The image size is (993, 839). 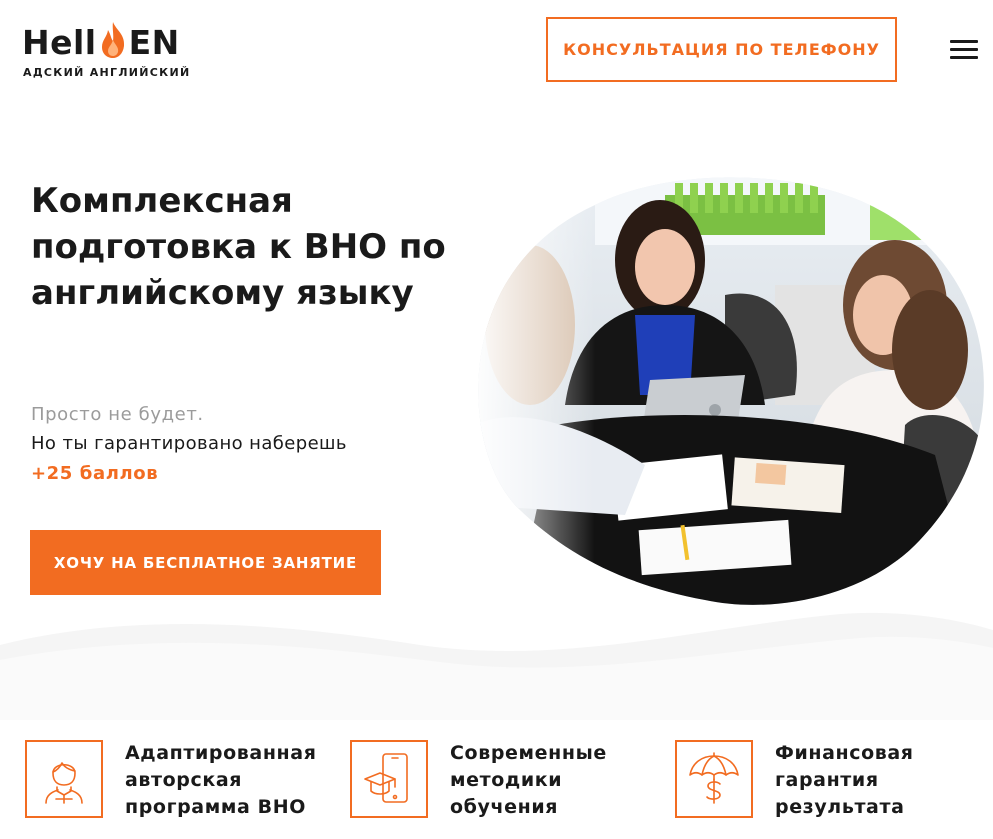 What do you see at coordinates (528, 780) in the screenshot?
I see `feature-text: Современные методики обучения` at bounding box center [528, 780].